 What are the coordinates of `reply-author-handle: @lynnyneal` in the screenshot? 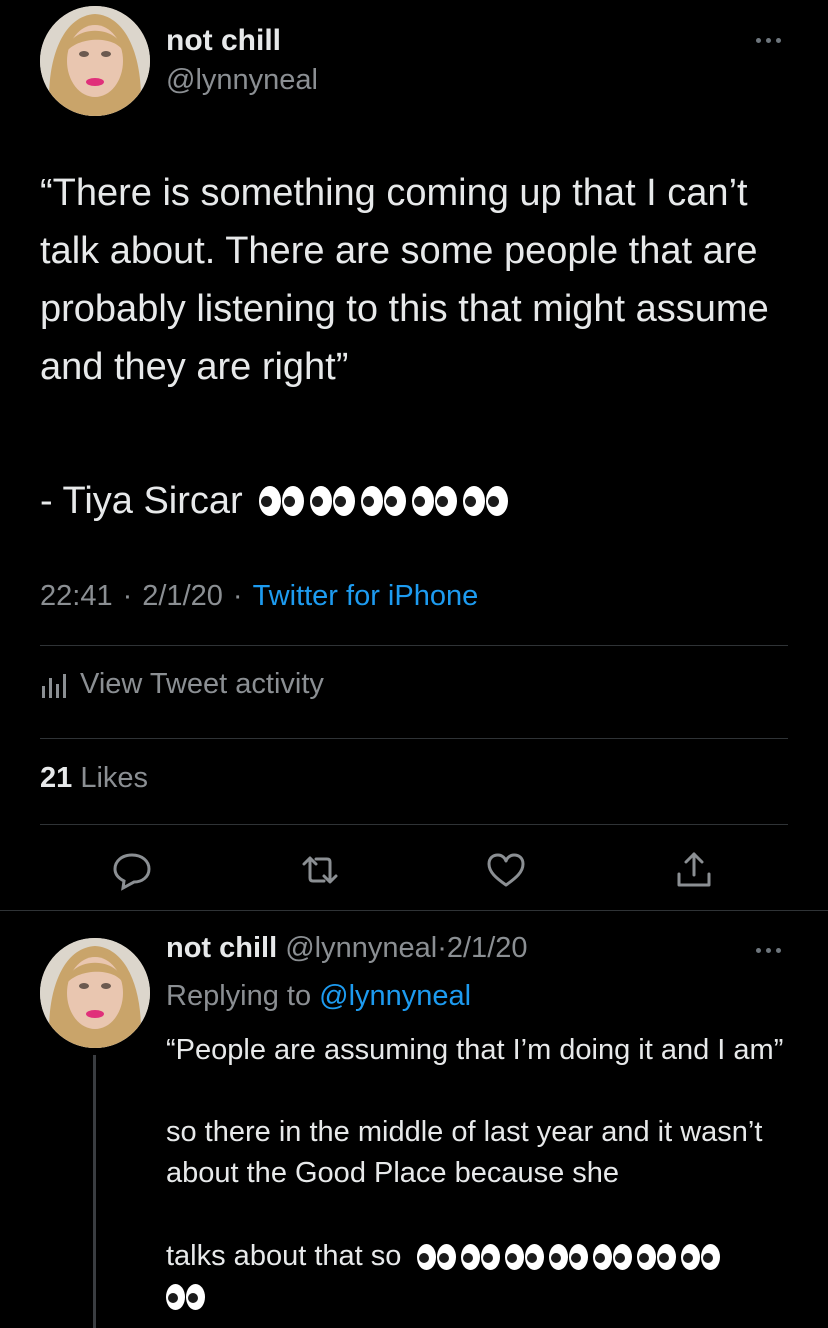 It's located at (361, 948).